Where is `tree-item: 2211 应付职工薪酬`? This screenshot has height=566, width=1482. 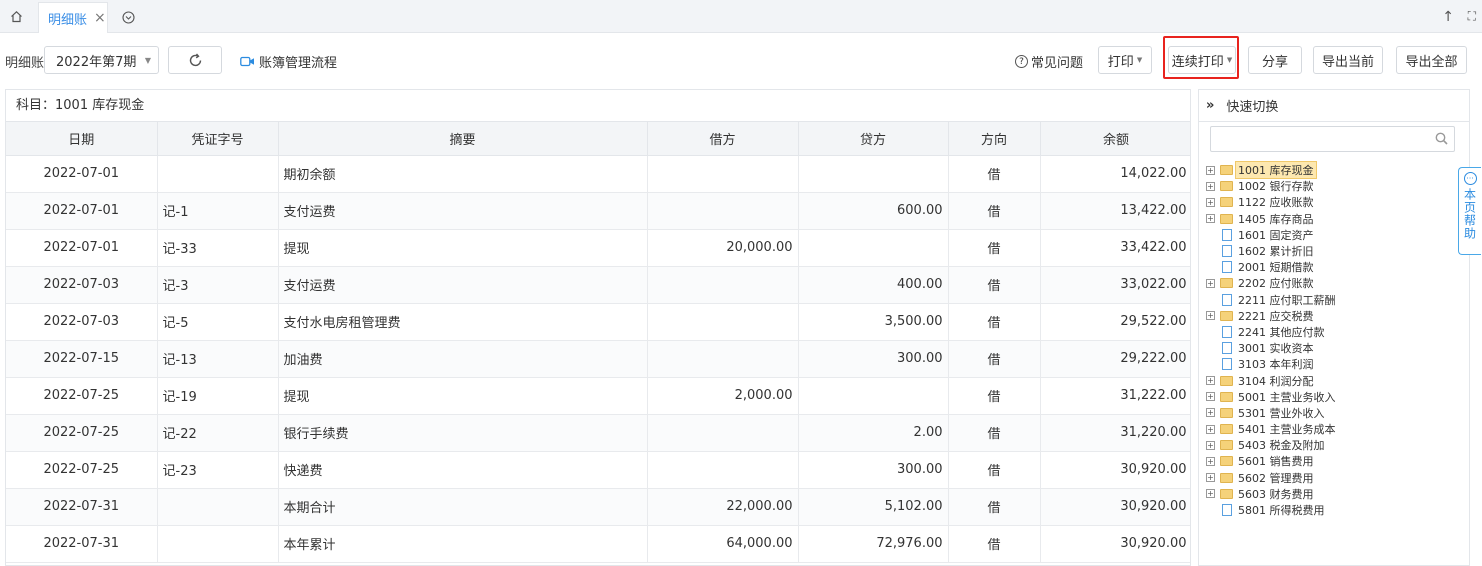 tree-item: 2211 应付职工薪酬 is located at coordinates (1272, 300).